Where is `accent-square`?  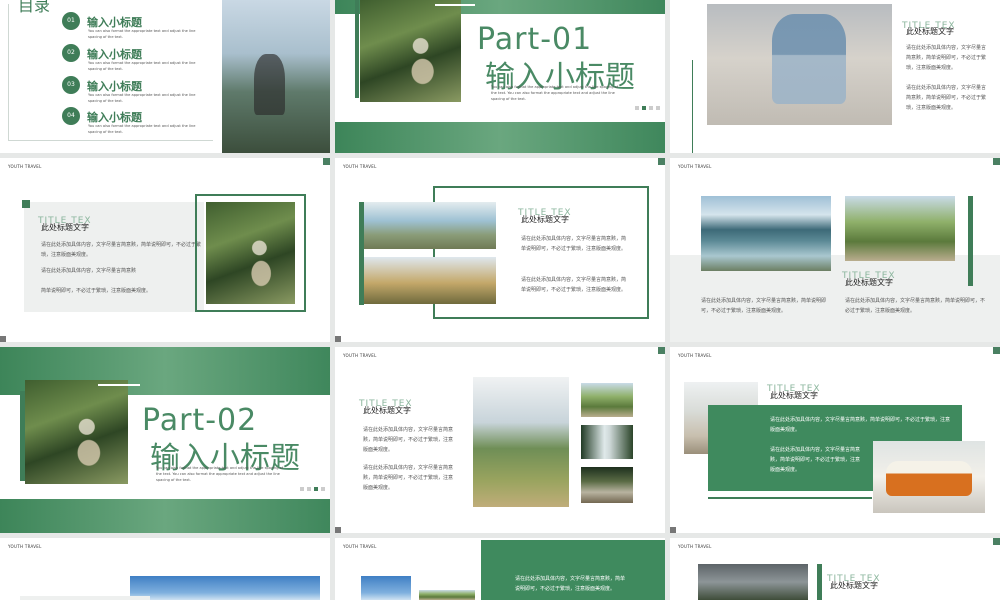
accent-square is located at coordinates (26, 204).